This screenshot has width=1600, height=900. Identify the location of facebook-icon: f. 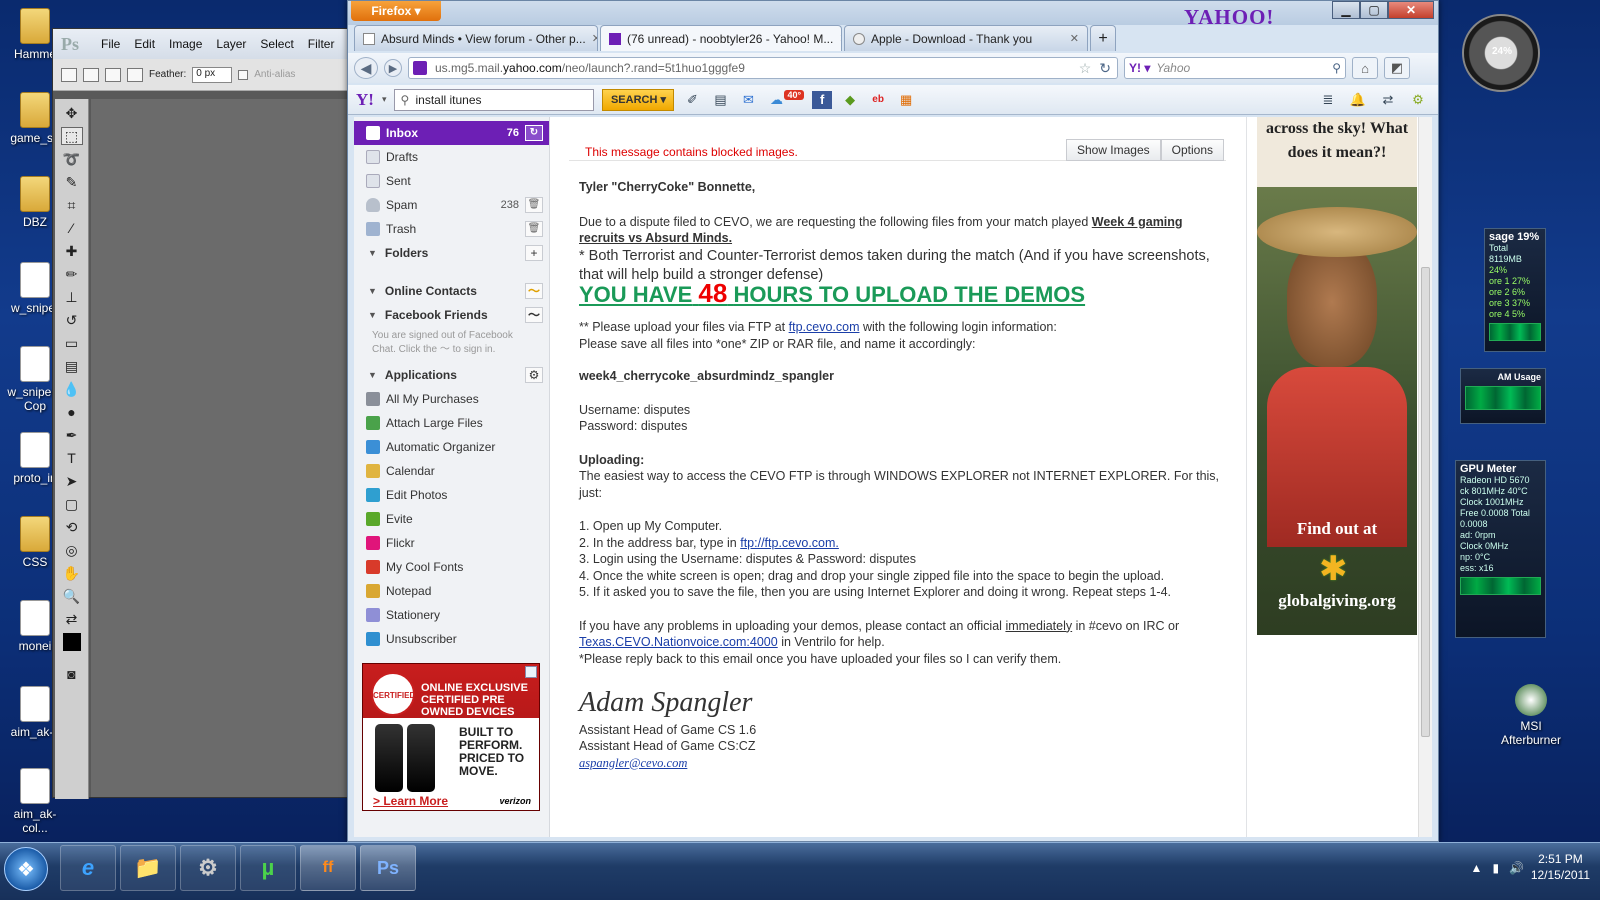
(822, 99).